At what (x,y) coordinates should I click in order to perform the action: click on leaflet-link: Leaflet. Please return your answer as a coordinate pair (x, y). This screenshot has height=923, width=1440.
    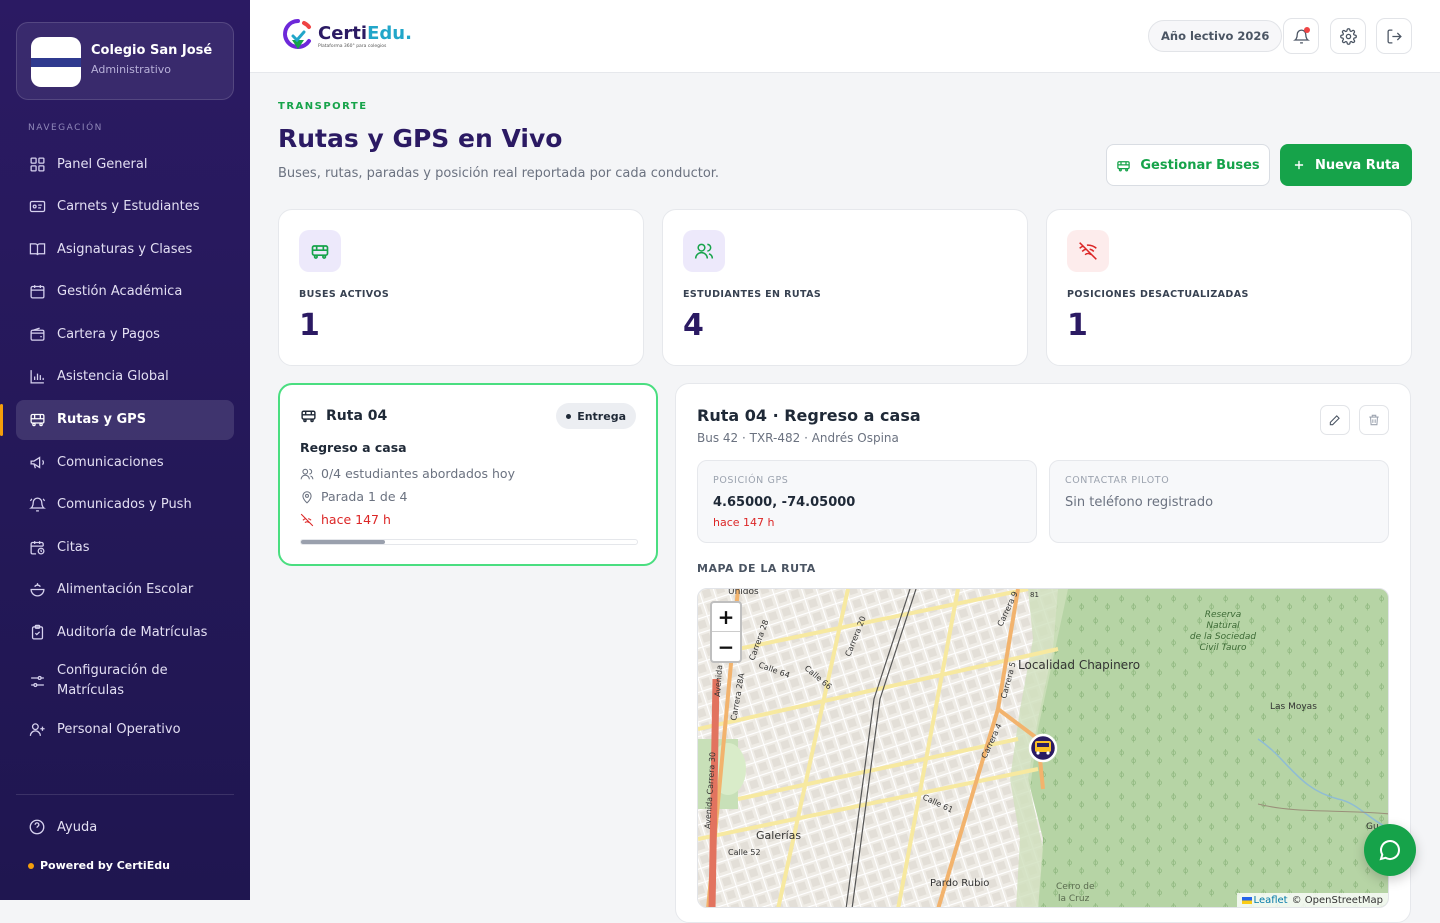
    Looking at the image, I should click on (1271, 900).